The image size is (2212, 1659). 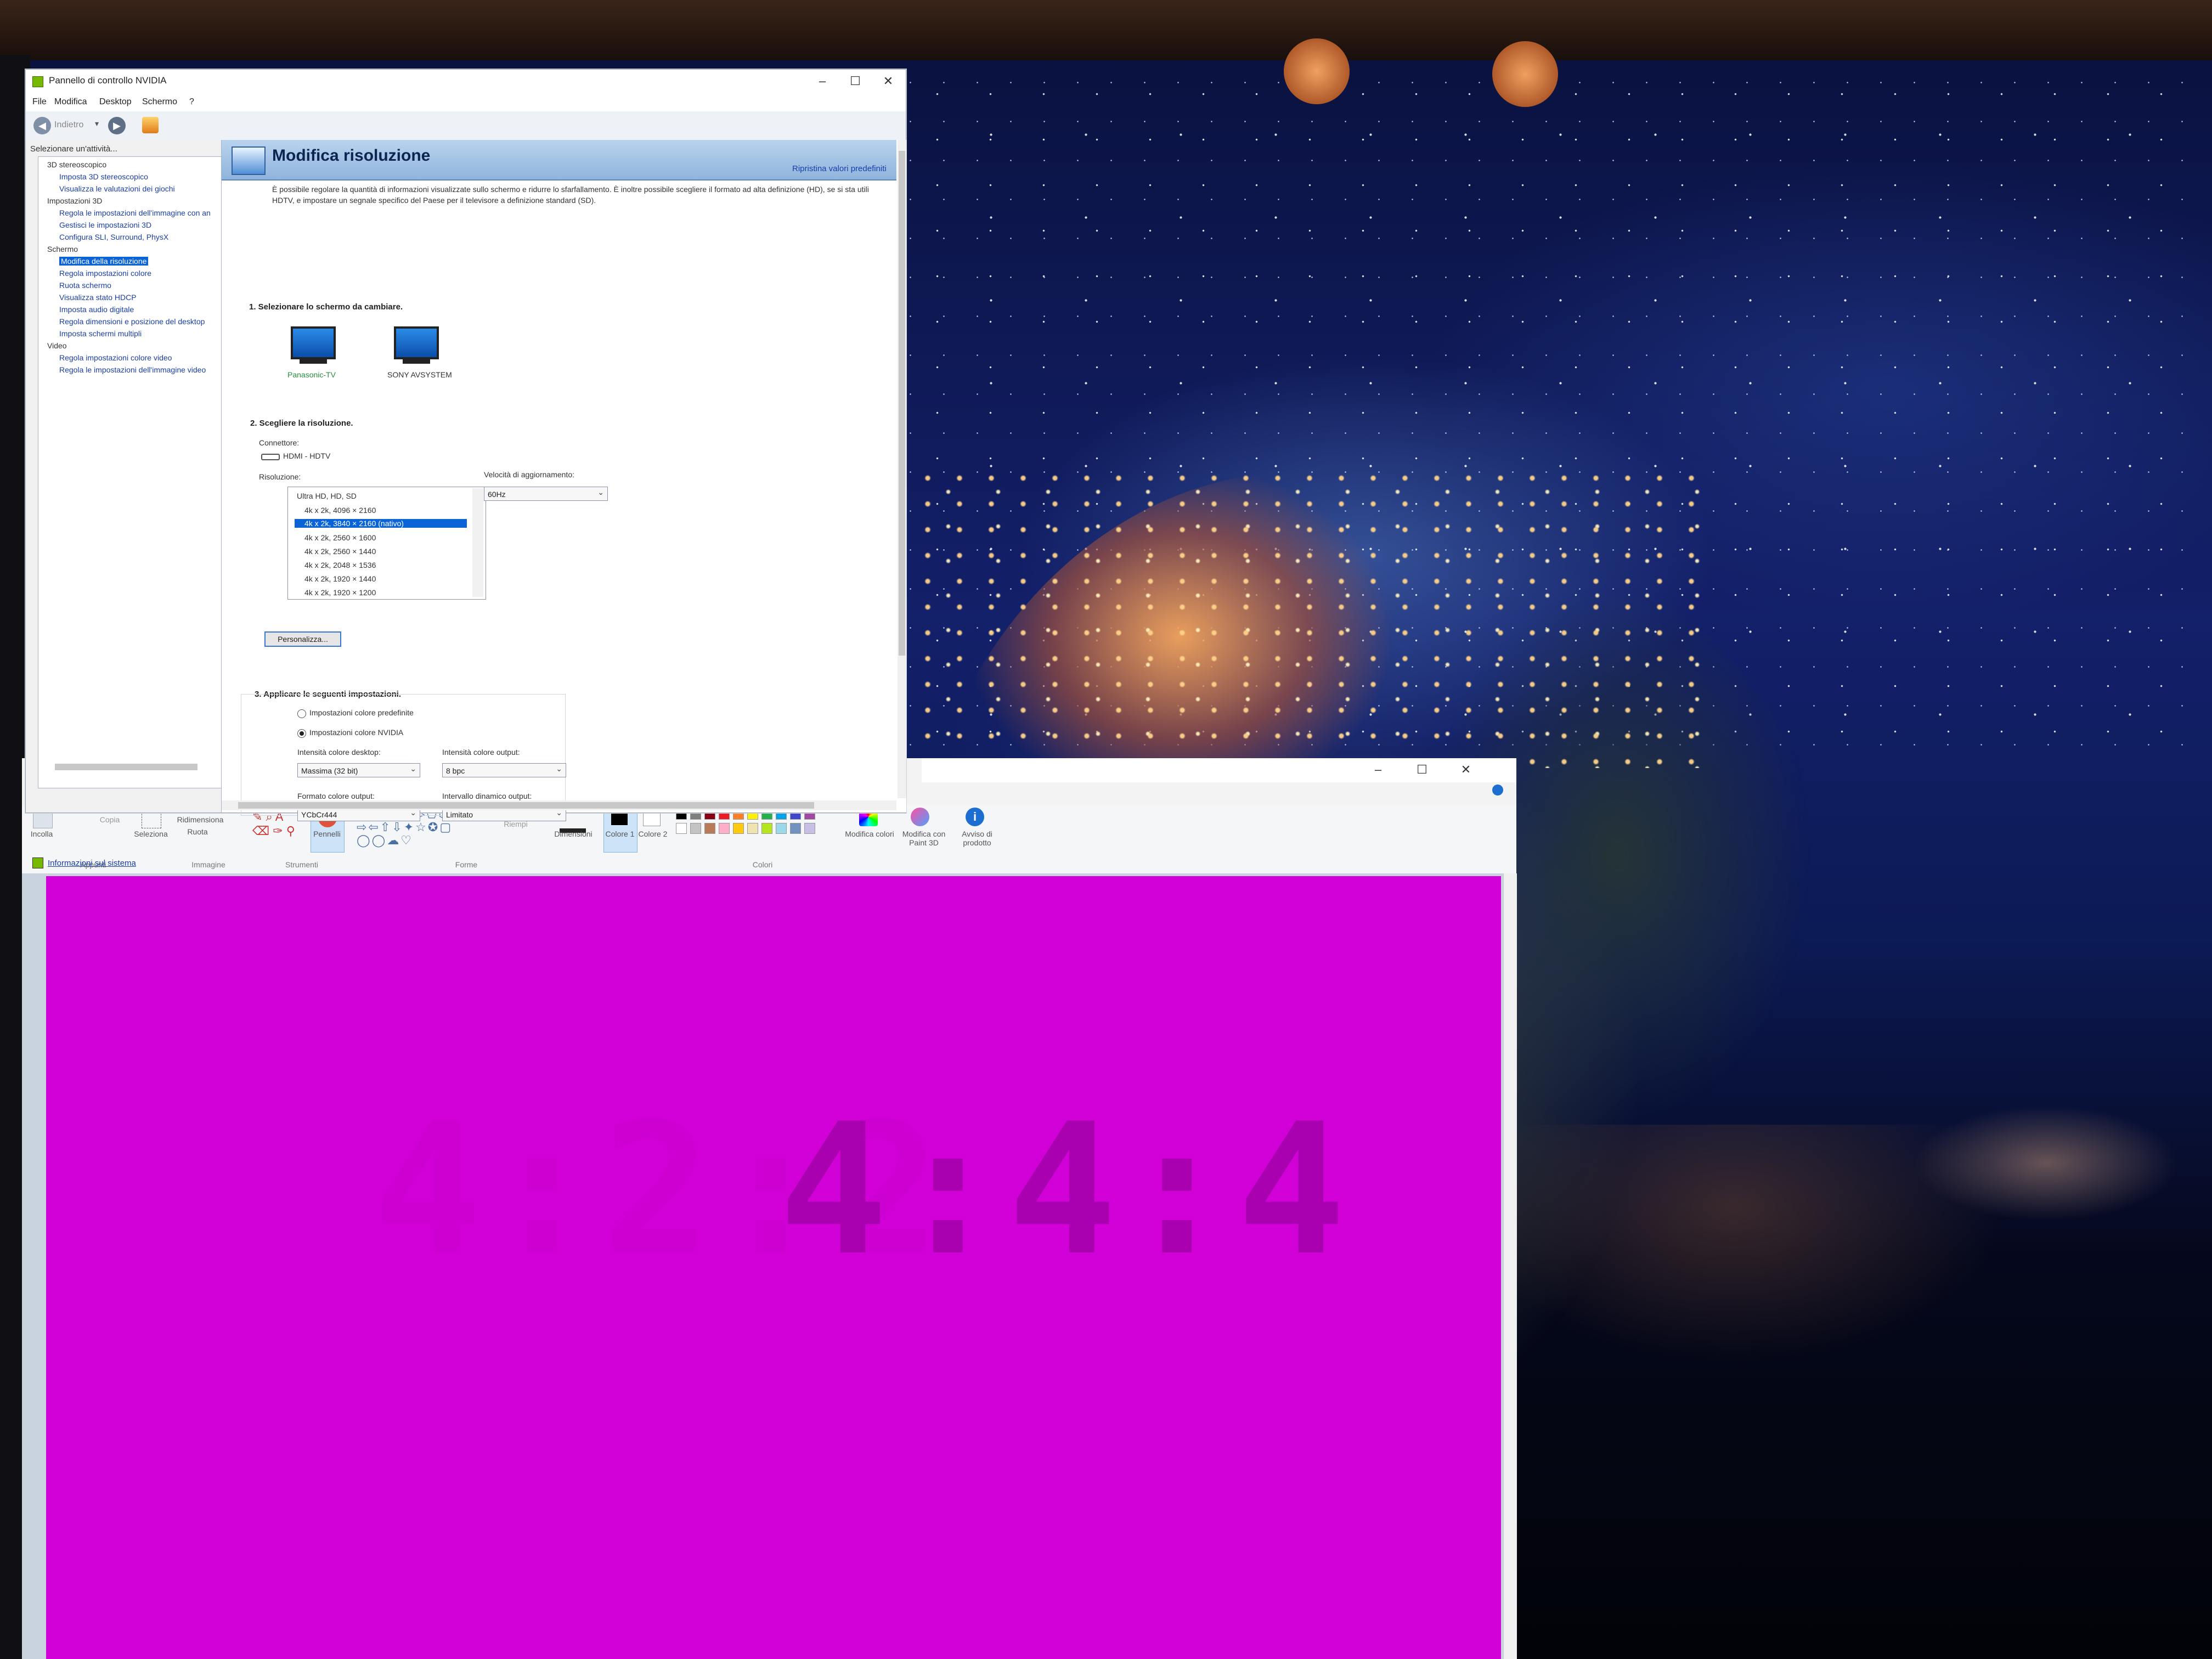 I want to click on tree-item: Gestisci le impostazioni 3D, so click(x=105, y=225).